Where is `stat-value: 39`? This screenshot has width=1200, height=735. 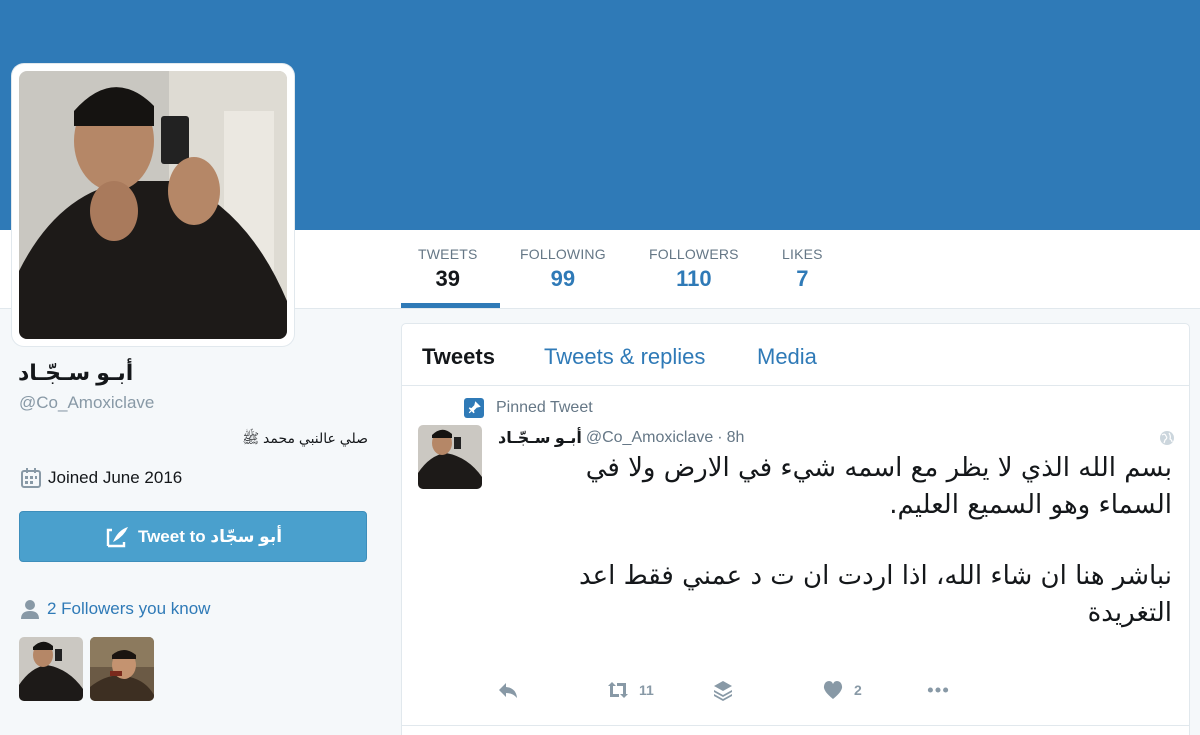
stat-value: 39 is located at coordinates (447, 278).